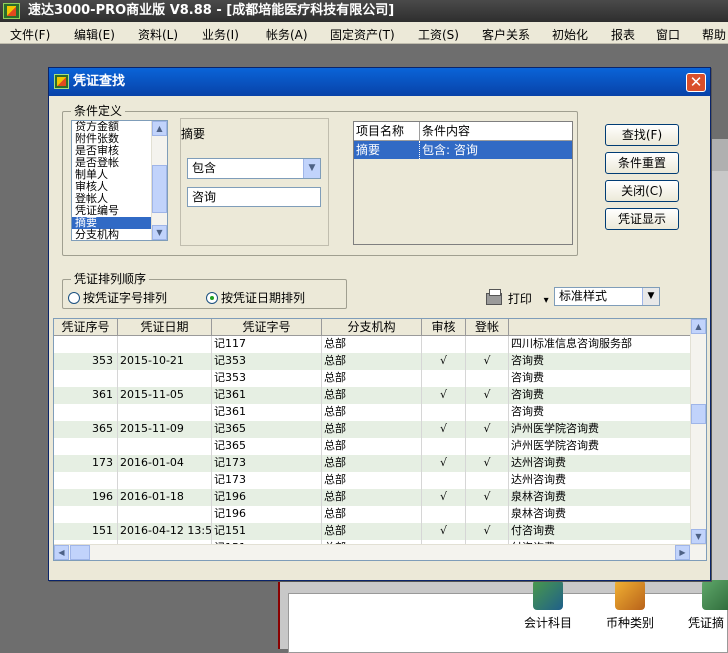 Image resolution: width=728 pixels, height=653 pixels. What do you see at coordinates (254, 197) in the screenshot?
I see `value-input: 咨询` at bounding box center [254, 197].